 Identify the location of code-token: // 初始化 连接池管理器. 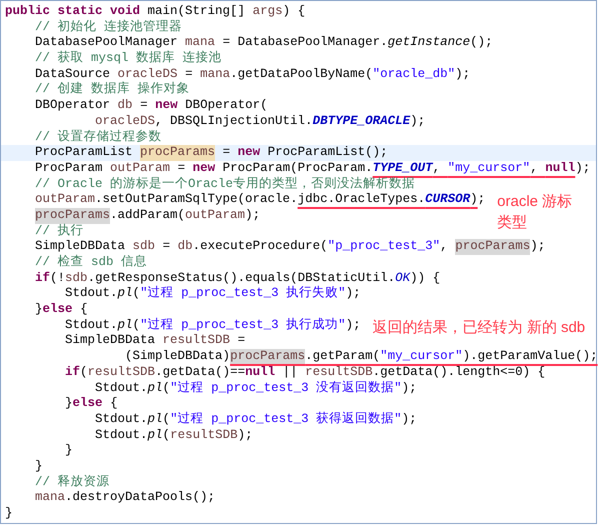
(108, 28).